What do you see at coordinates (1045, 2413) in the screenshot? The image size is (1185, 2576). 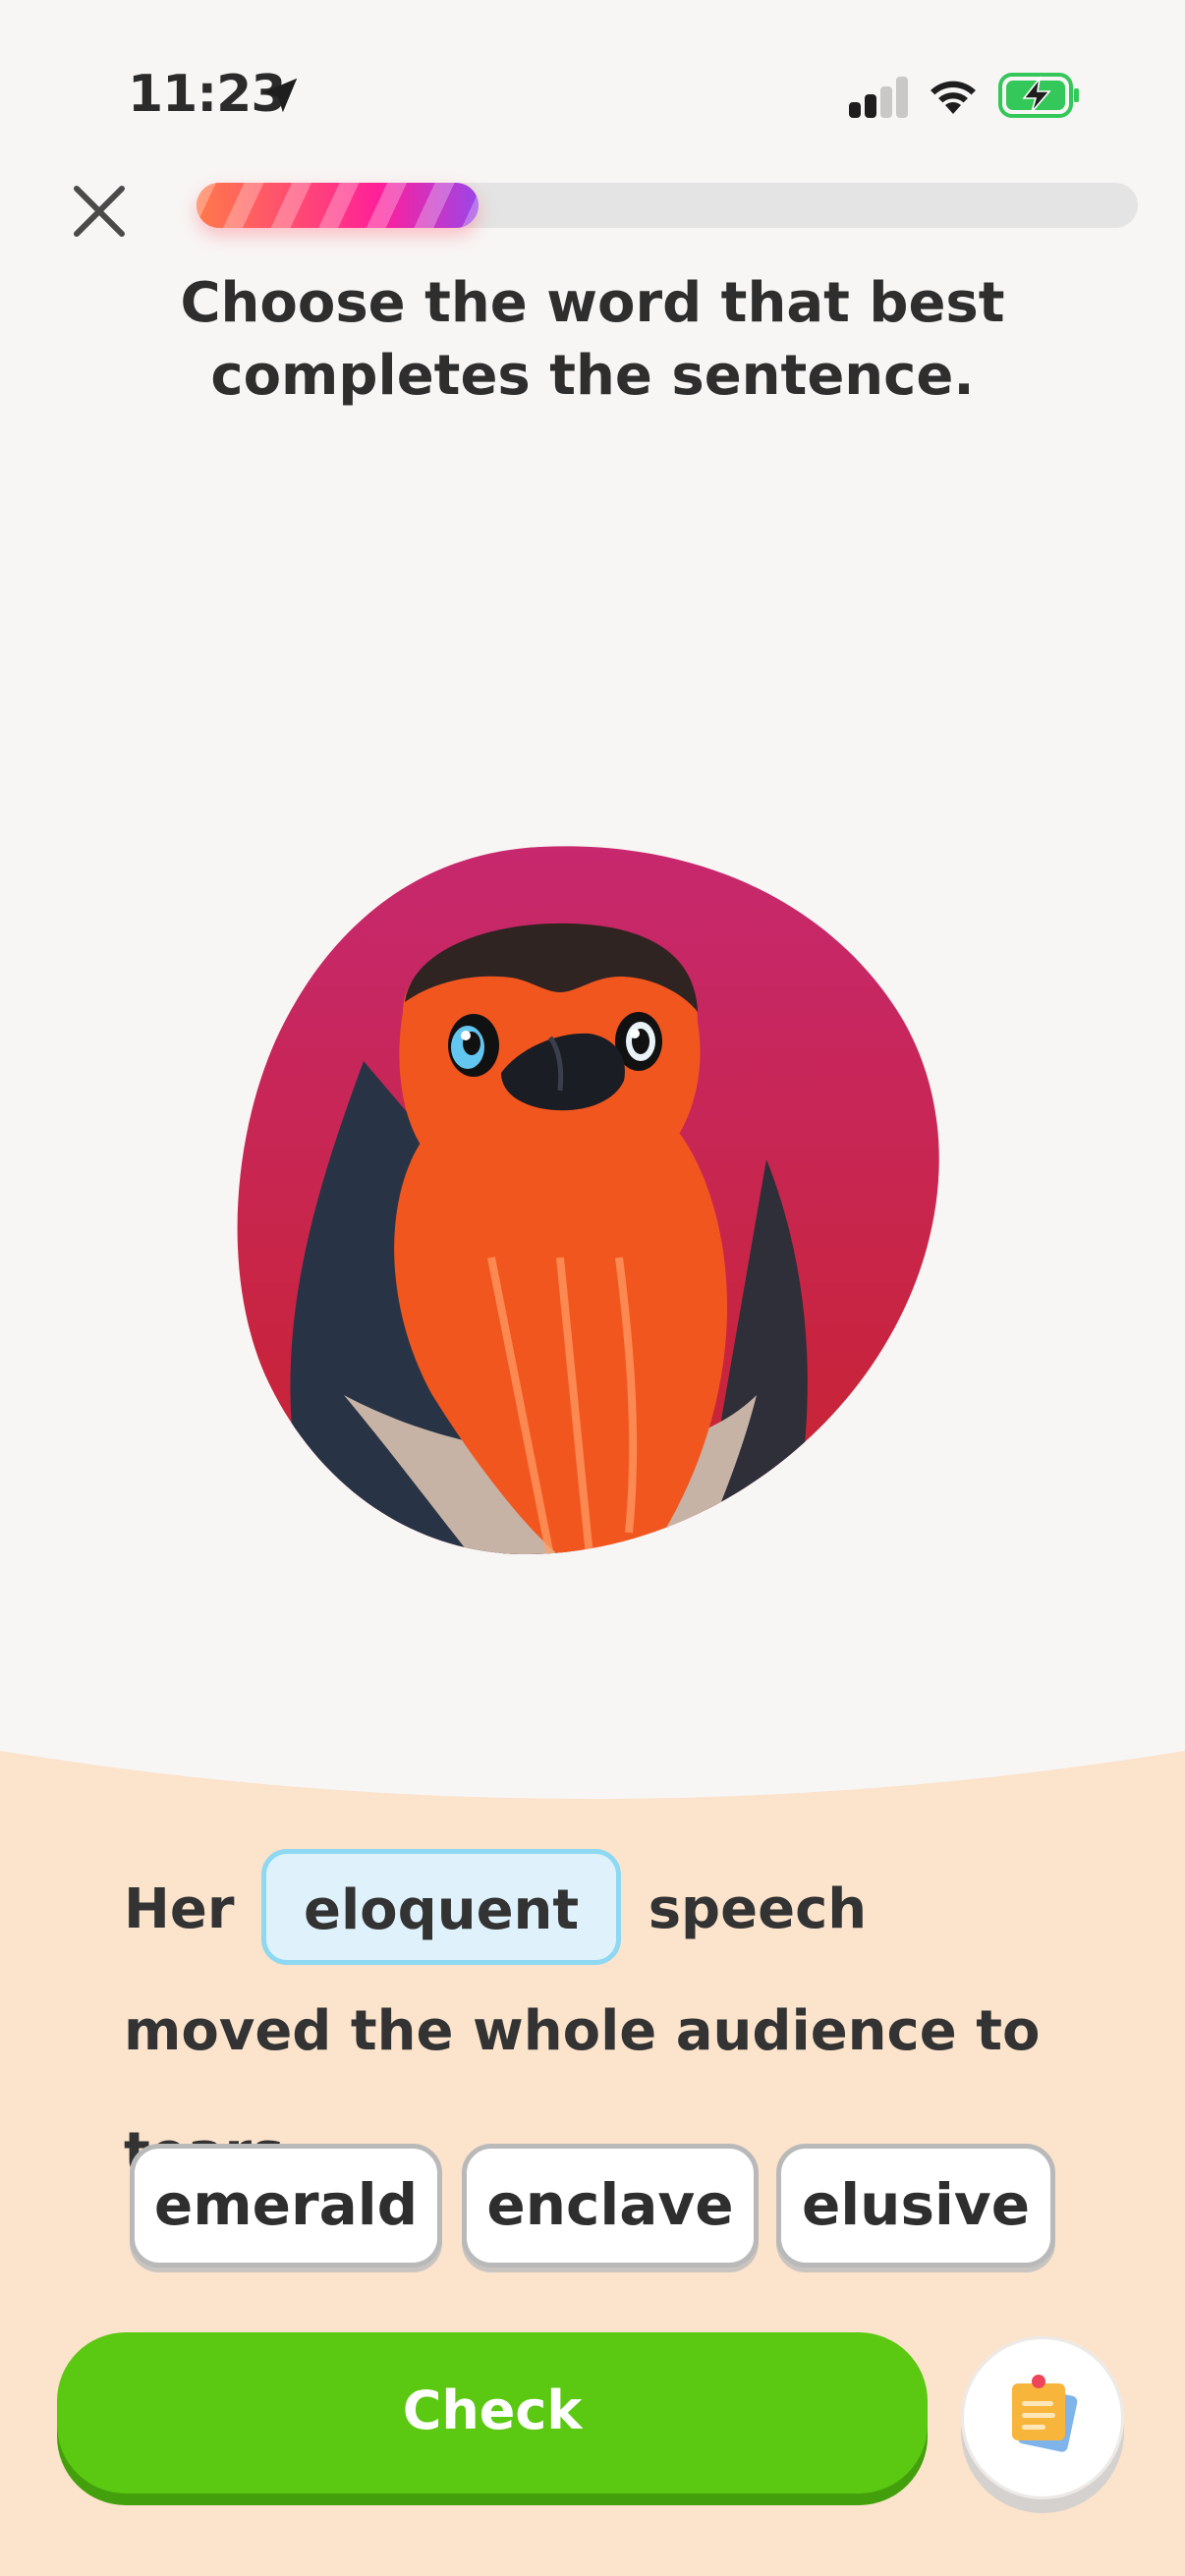 I see `notes-icon` at bounding box center [1045, 2413].